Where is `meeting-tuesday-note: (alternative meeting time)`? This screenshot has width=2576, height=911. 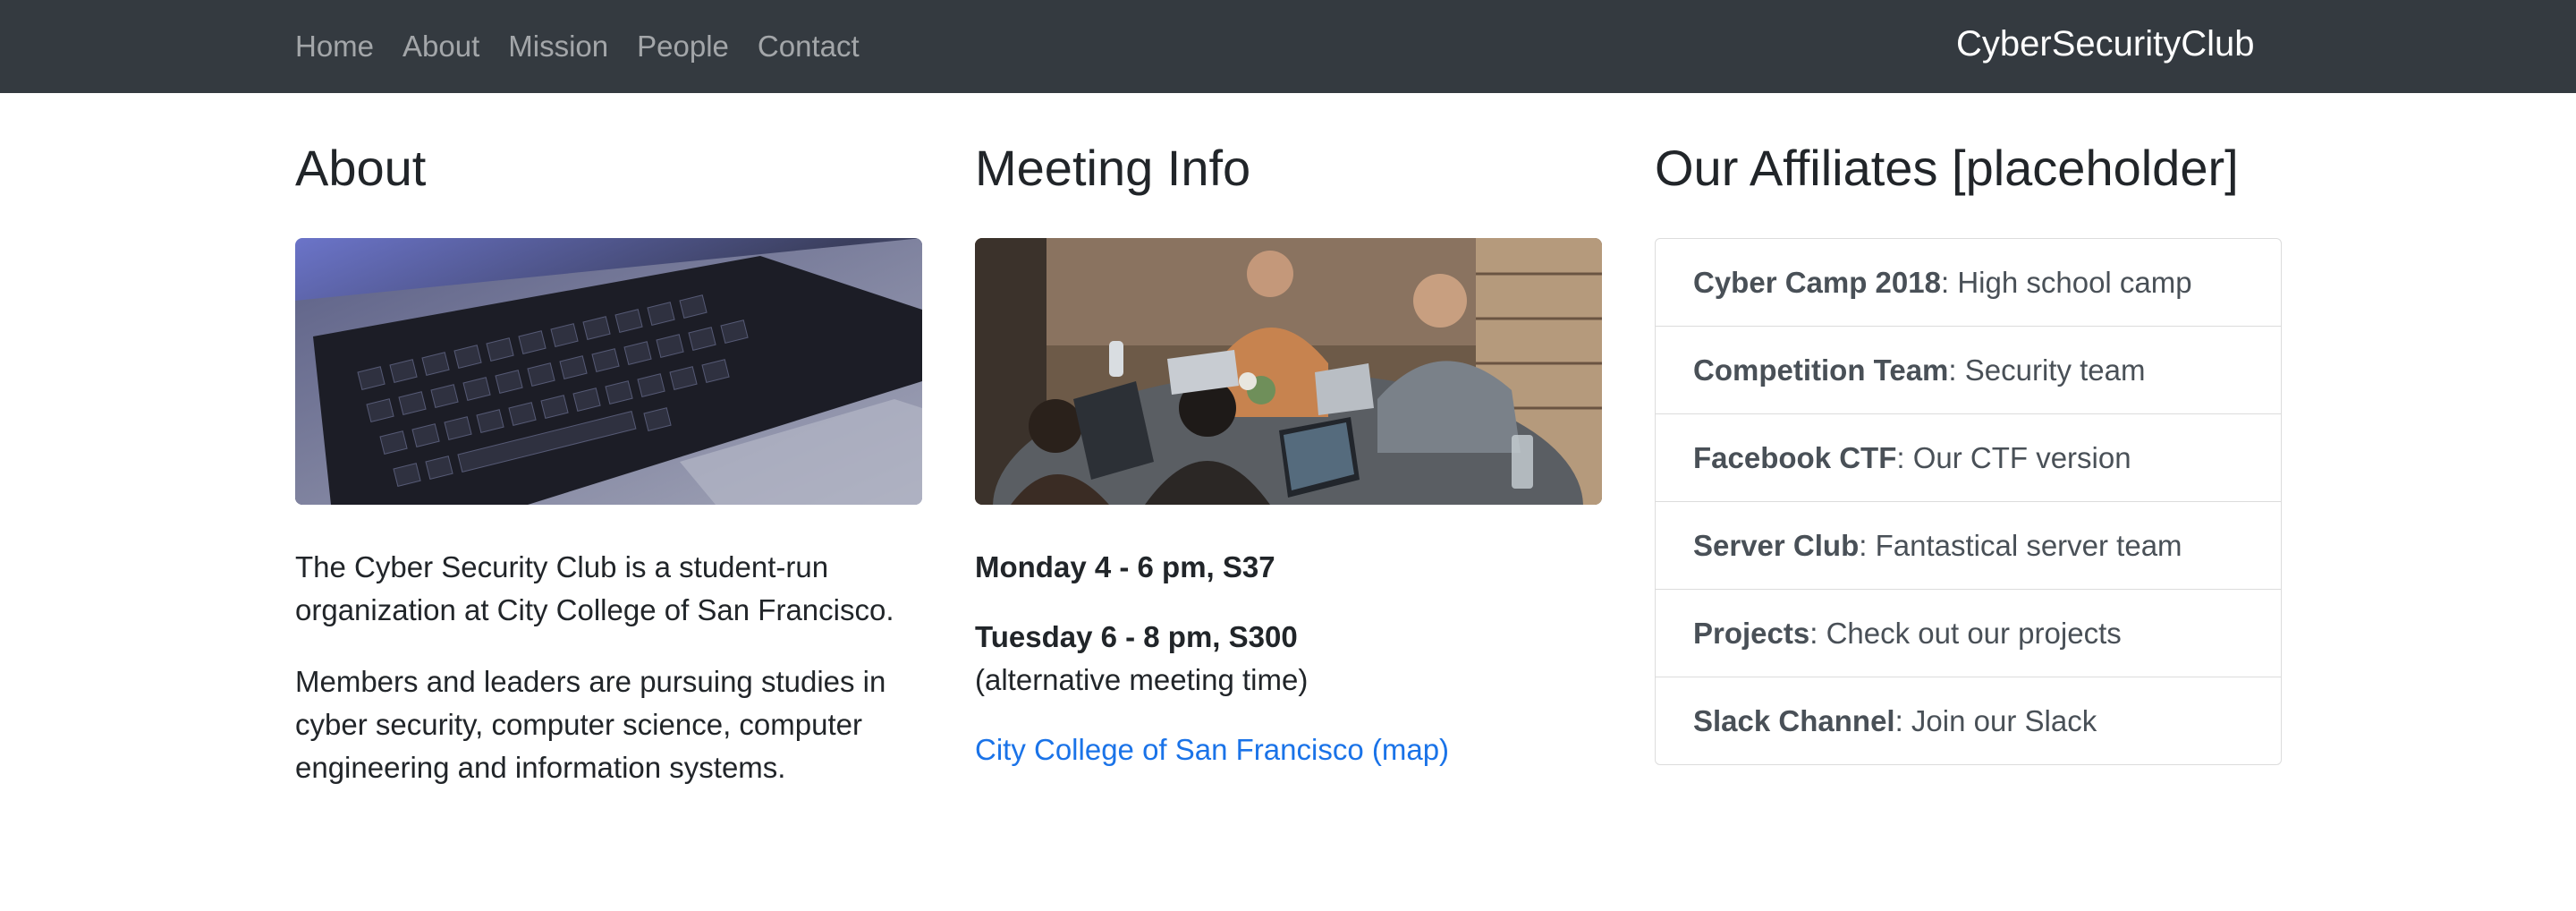
meeting-tuesday-note: (alternative meeting time) is located at coordinates (1142, 679).